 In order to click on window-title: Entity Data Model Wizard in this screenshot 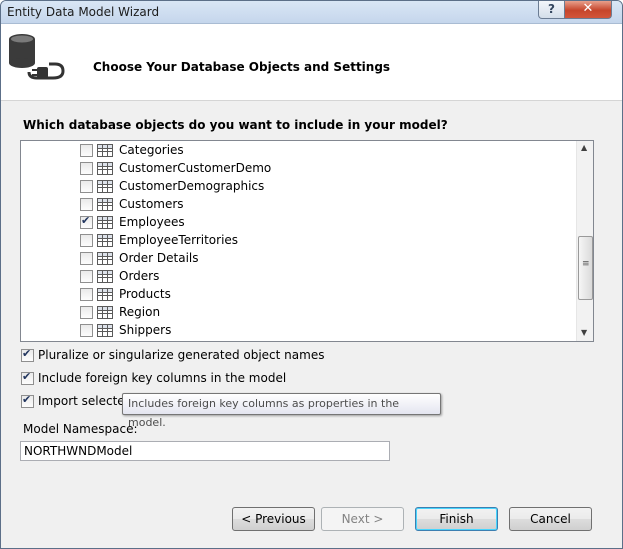, I will do `click(83, 12)`.